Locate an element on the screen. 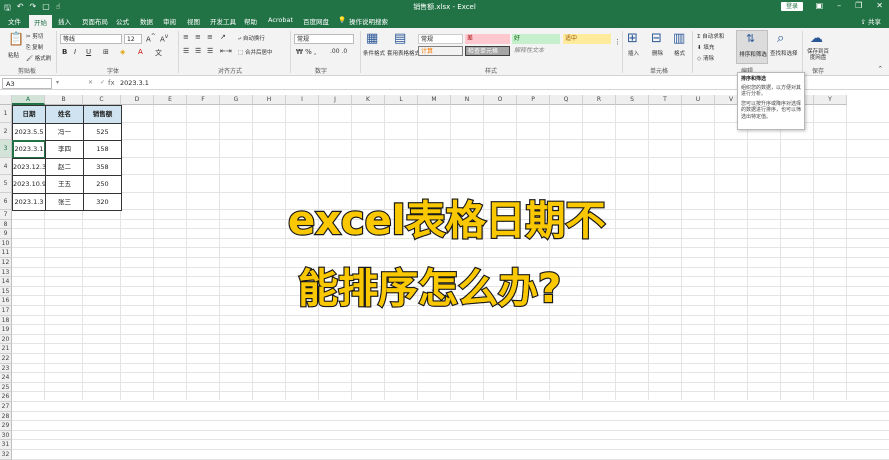 Image resolution: width=889 pixels, height=460 pixels. tab-page-layout: 页面布局 is located at coordinates (95, 21).